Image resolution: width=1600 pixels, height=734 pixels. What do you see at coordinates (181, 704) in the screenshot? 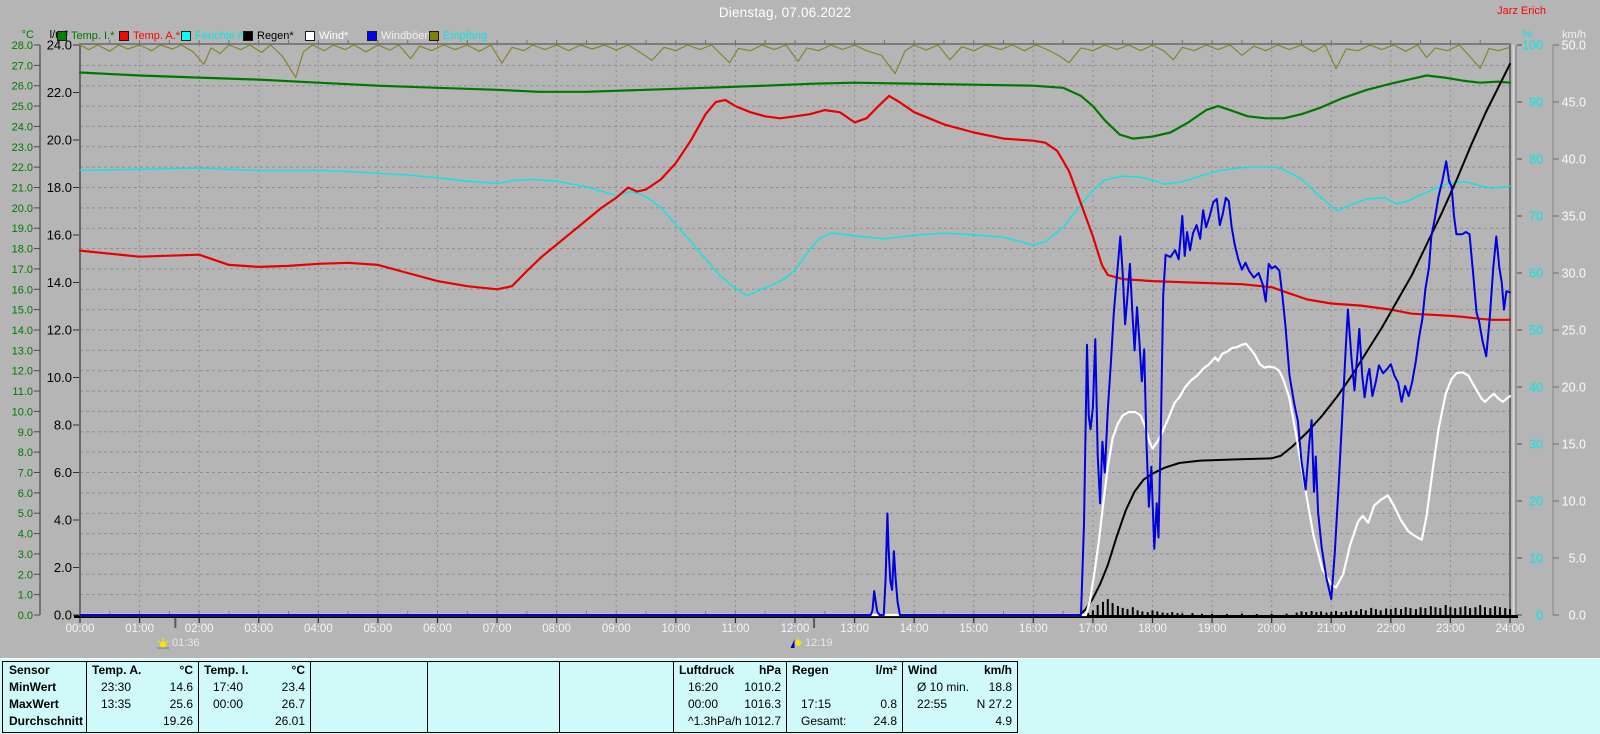
I see `max-value: 25.6` at bounding box center [181, 704].